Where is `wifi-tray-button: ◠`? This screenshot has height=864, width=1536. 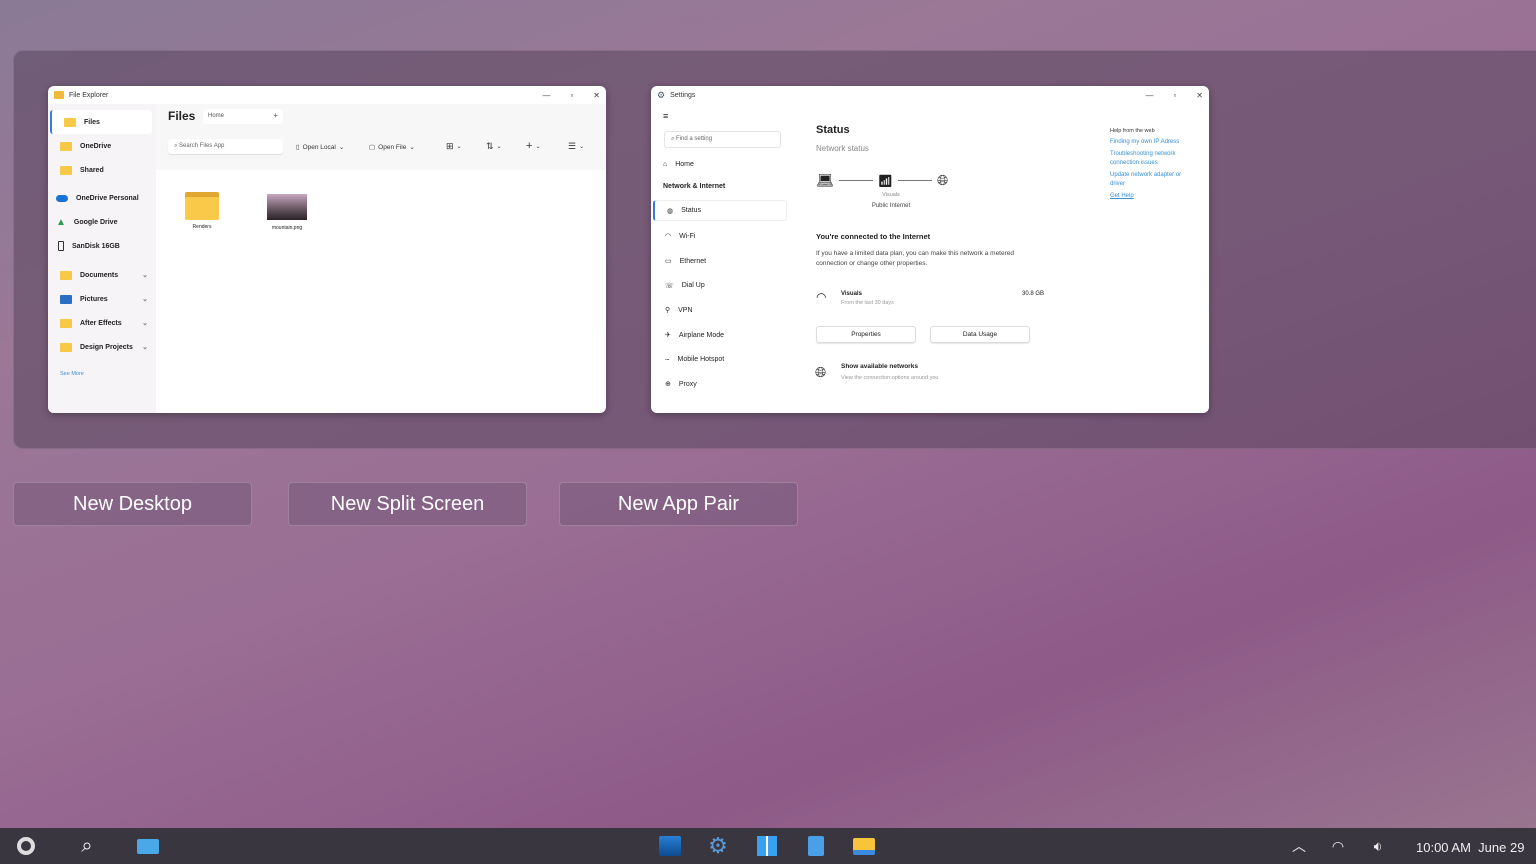
wifi-tray-button: ◠ is located at coordinates (1338, 846).